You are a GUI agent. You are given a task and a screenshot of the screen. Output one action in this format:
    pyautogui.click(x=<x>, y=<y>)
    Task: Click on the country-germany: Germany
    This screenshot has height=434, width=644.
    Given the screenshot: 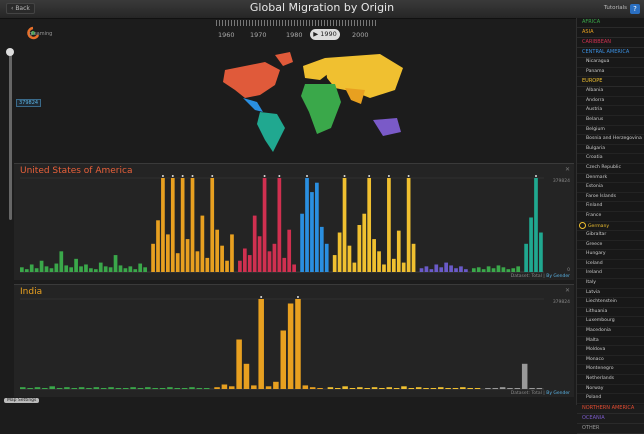 What is the action you would take?
    pyautogui.click(x=610, y=226)
    